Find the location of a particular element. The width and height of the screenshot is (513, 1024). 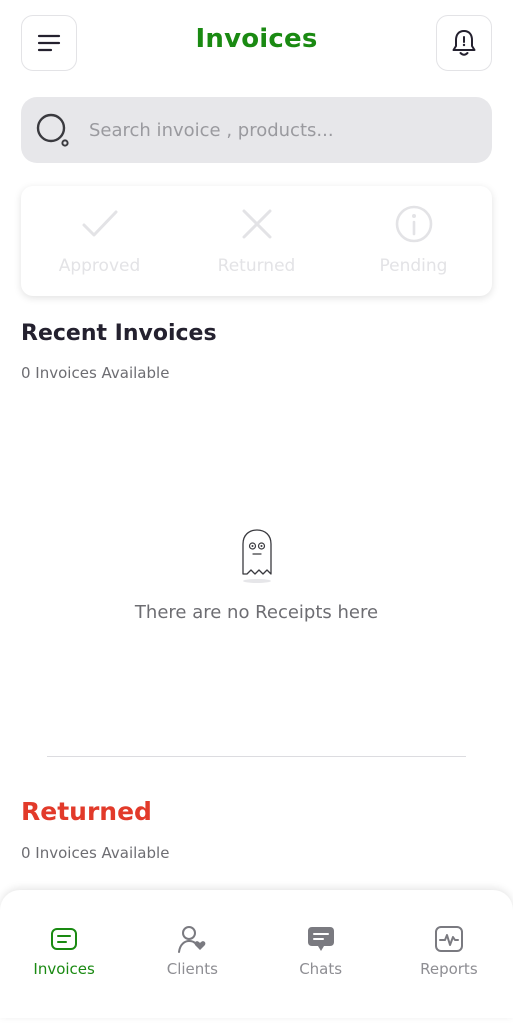

nav-label: Clients is located at coordinates (192, 969).